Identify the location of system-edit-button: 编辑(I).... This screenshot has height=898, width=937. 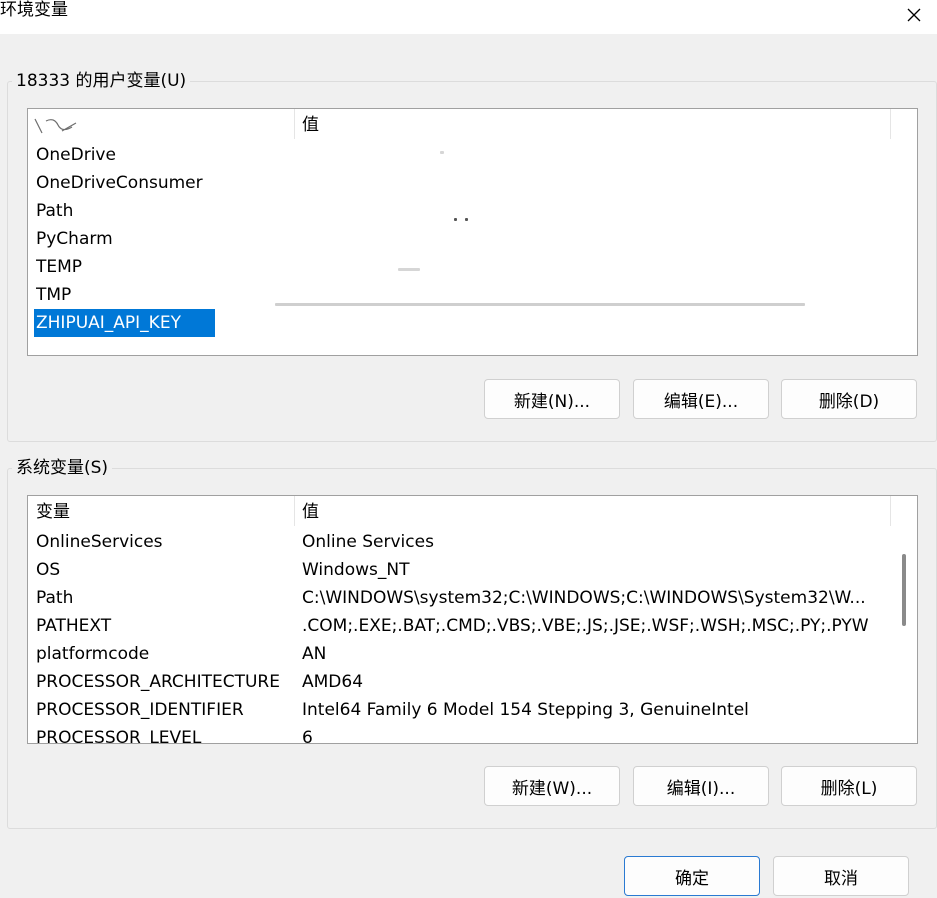
(701, 786).